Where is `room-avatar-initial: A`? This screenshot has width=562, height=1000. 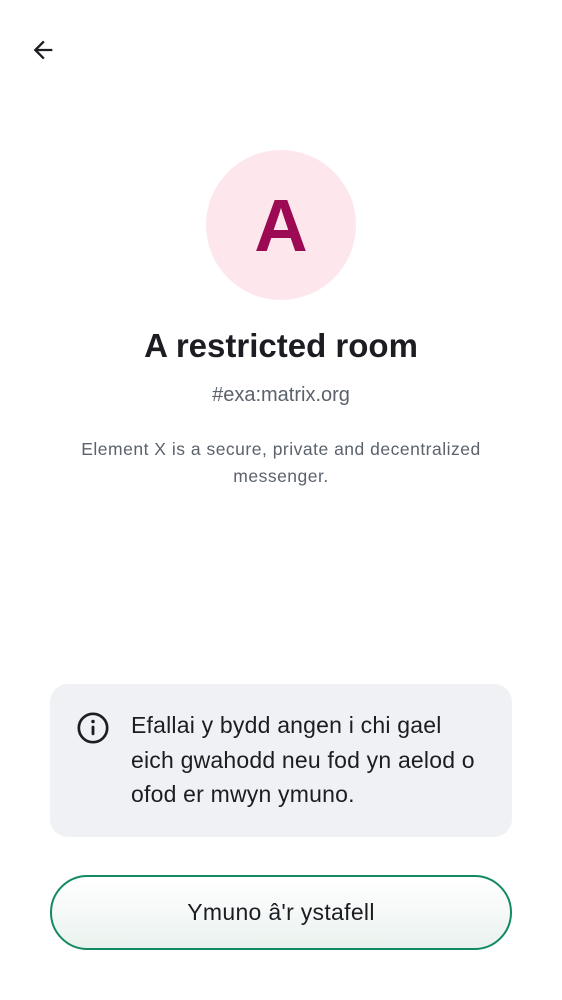 room-avatar-initial: A is located at coordinates (281, 225).